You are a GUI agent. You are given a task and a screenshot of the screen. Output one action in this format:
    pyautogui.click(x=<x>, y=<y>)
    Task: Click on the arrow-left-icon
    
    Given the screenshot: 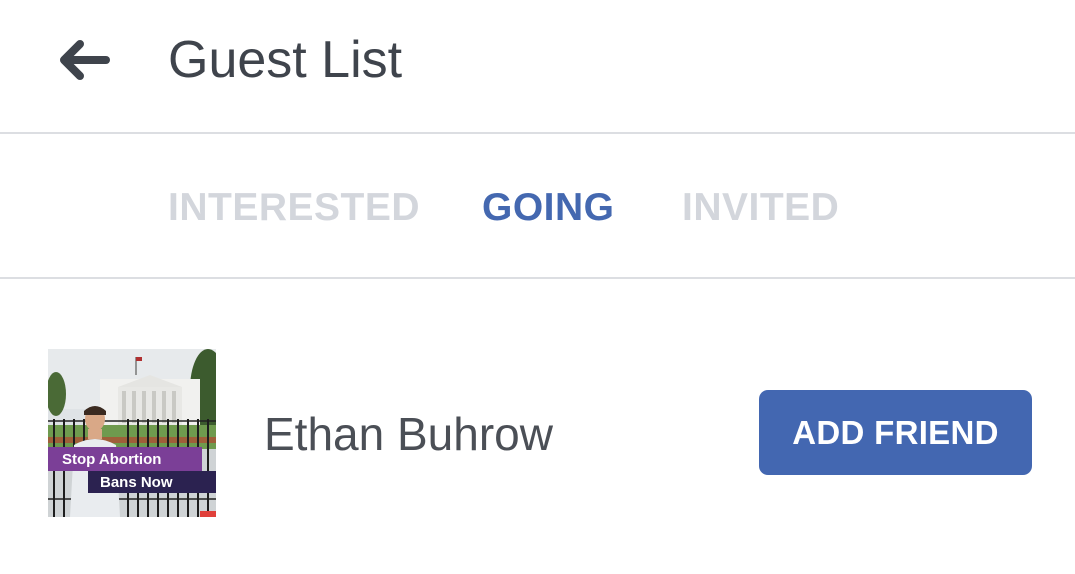 What is the action you would take?
    pyautogui.click(x=85, y=60)
    